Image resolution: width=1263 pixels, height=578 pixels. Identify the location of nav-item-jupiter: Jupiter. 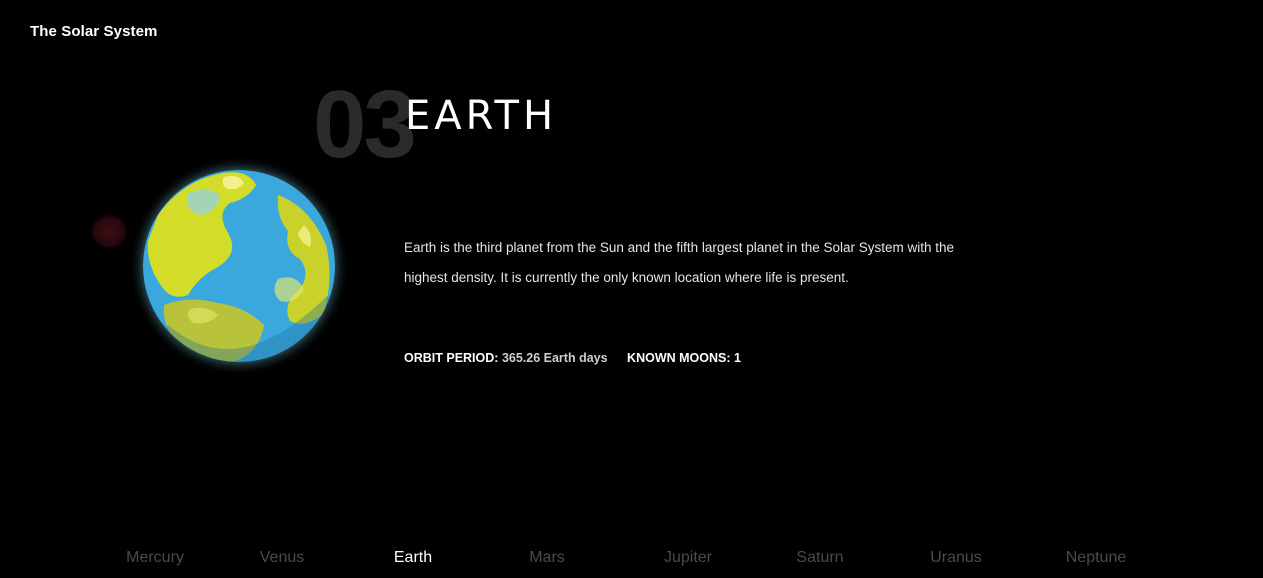
(688, 558).